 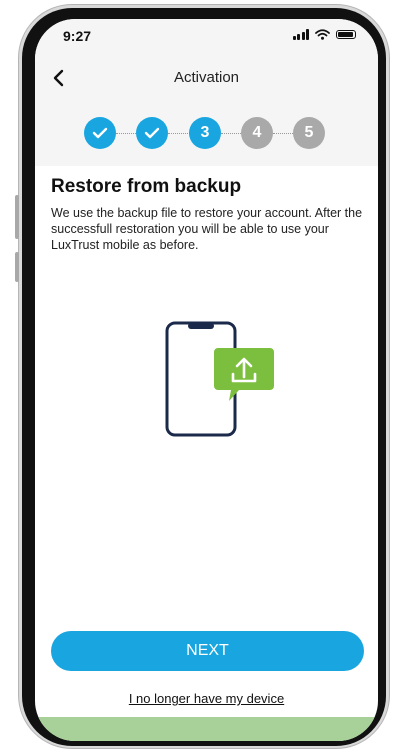 I want to click on next-button: NEXT, so click(x=207, y=651).